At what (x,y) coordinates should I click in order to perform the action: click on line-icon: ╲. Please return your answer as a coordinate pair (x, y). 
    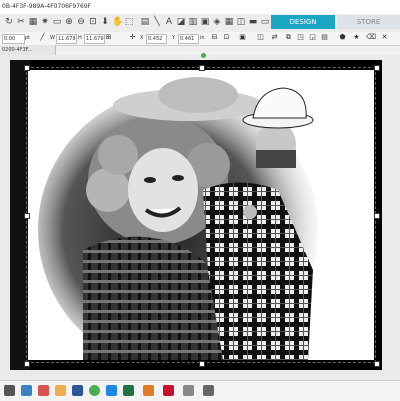
    Looking at the image, I should click on (157, 22).